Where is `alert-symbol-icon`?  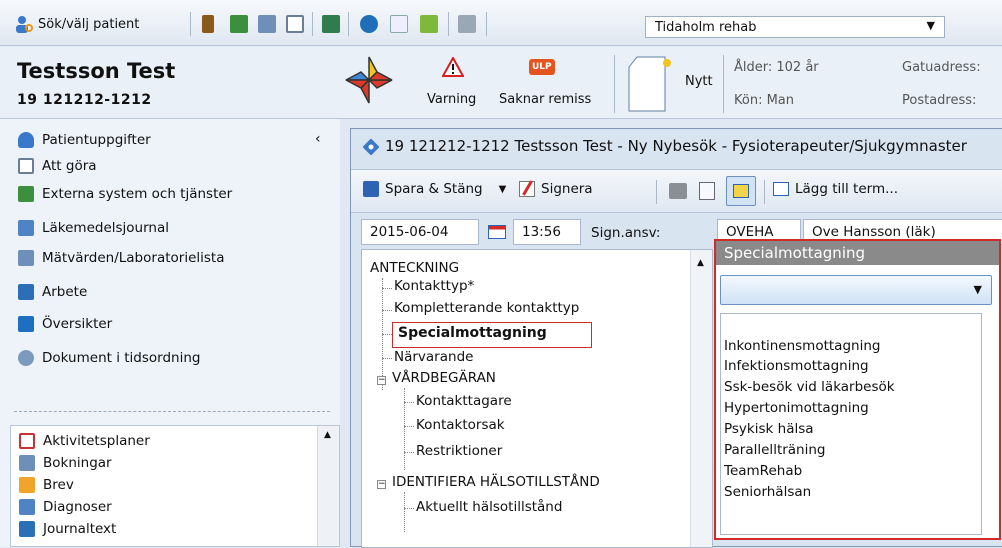 alert-symbol-icon is located at coordinates (369, 80).